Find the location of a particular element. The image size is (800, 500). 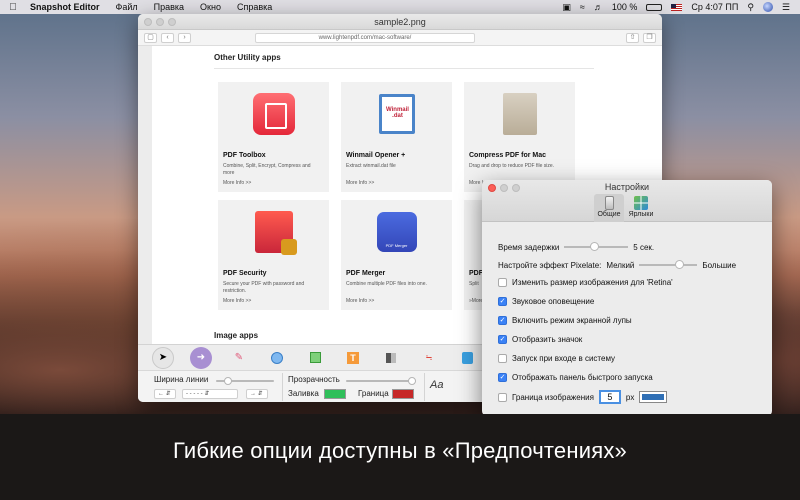

back-icon: ‹ is located at coordinates (167, 37).